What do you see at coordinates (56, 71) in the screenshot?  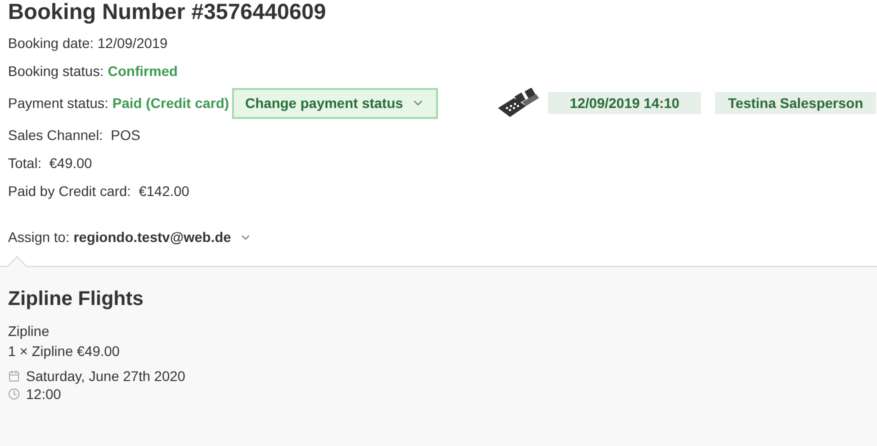 I see `booking-status-label: Booking status:` at bounding box center [56, 71].